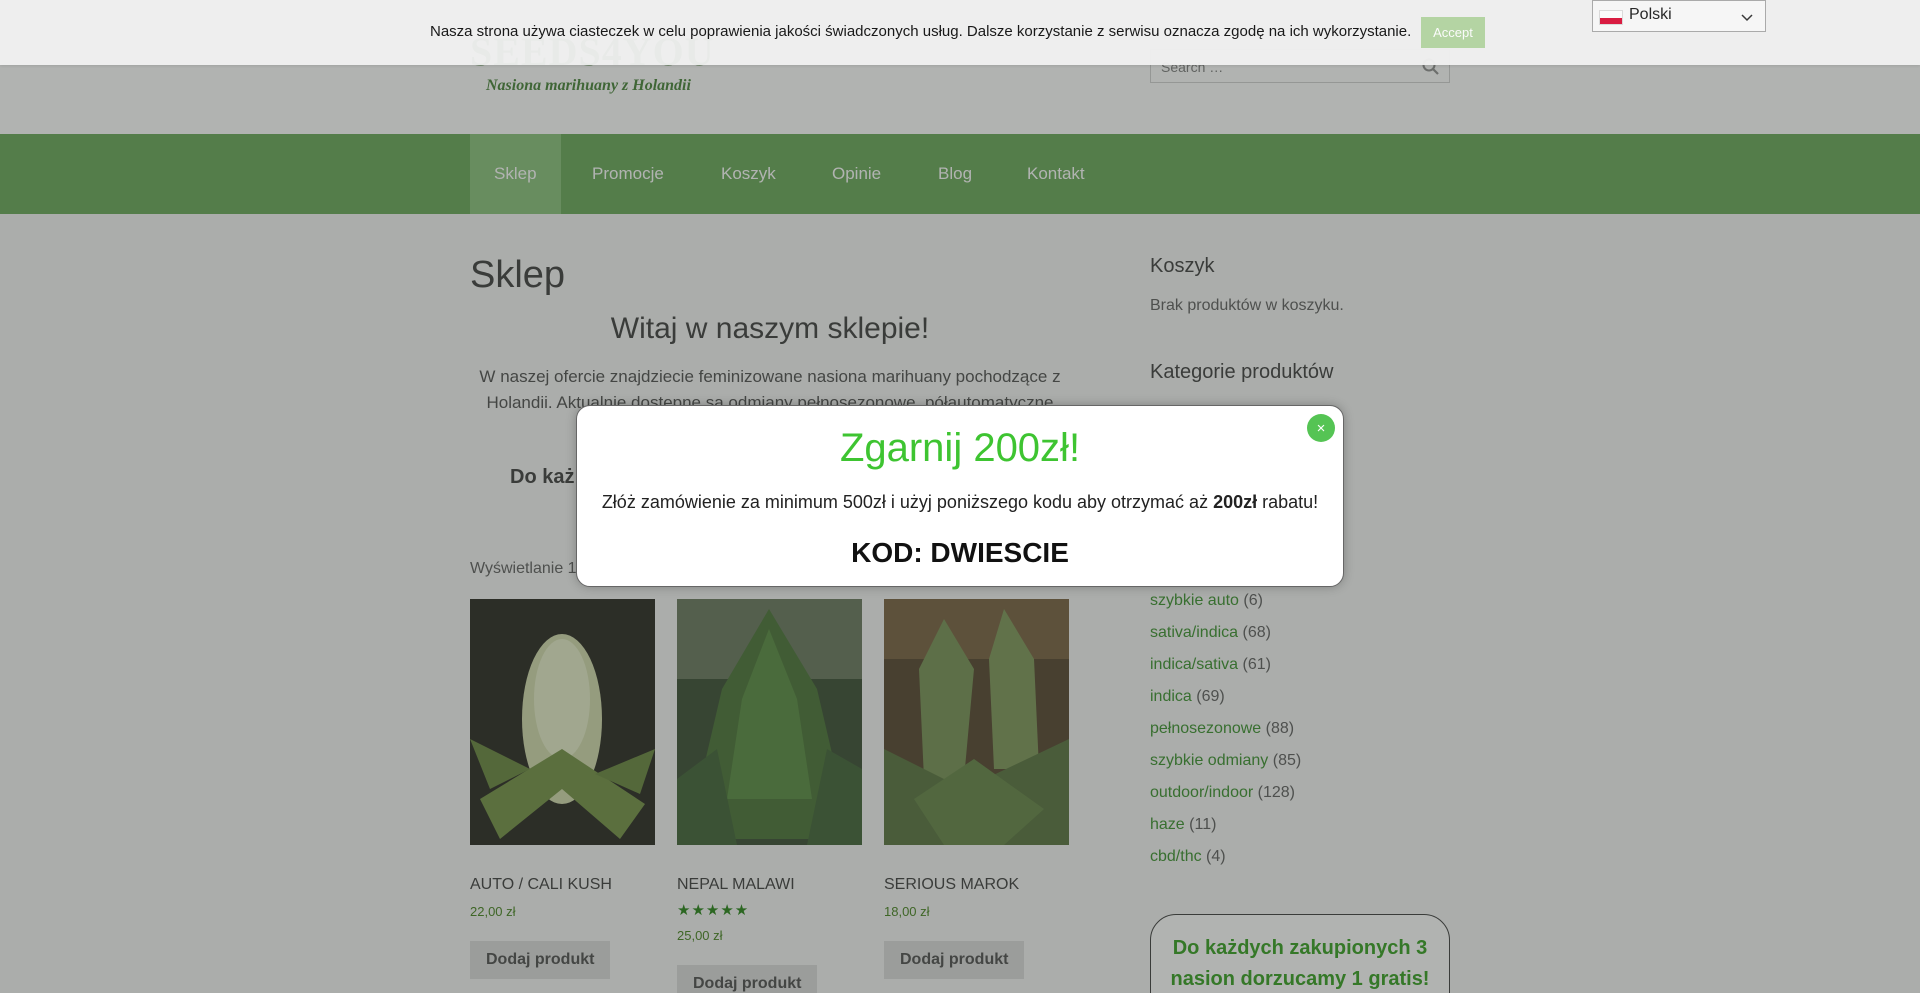  Describe the element at coordinates (960, 552) in the screenshot. I see `discount-code: KOD: DWIESCIE` at that location.